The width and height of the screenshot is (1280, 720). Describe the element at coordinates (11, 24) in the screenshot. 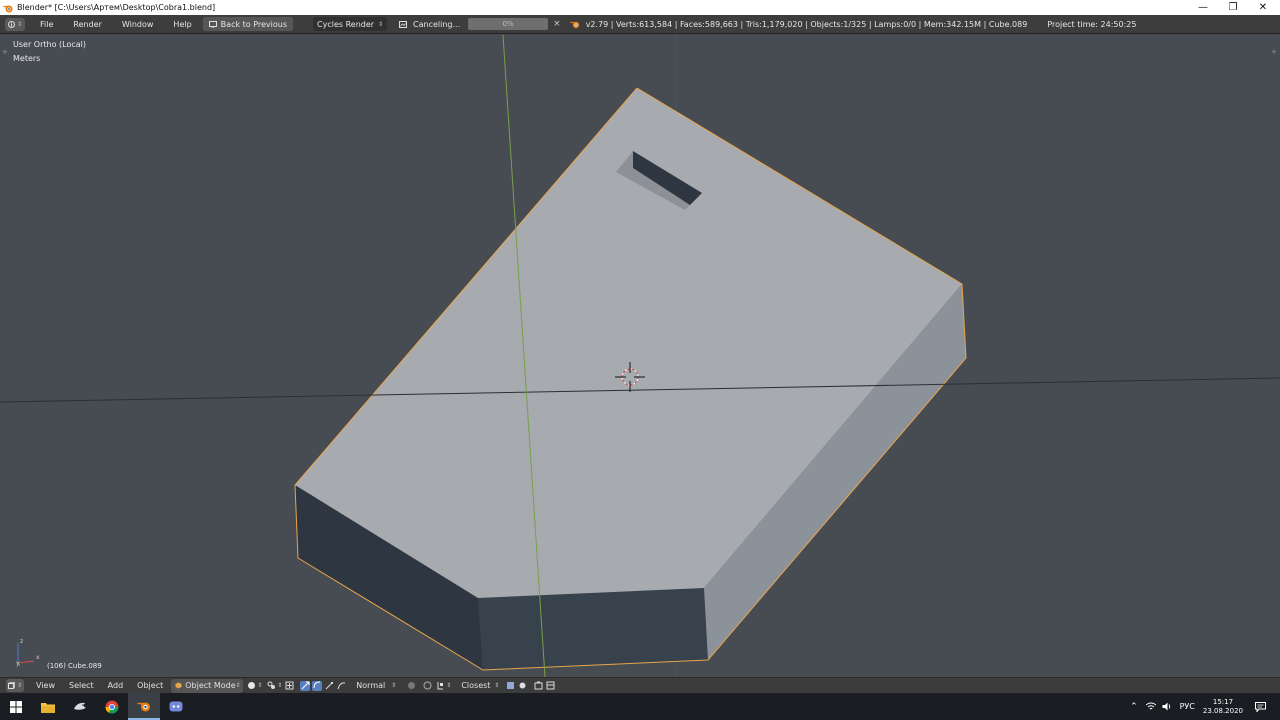

I see `info-editor-icon` at that location.